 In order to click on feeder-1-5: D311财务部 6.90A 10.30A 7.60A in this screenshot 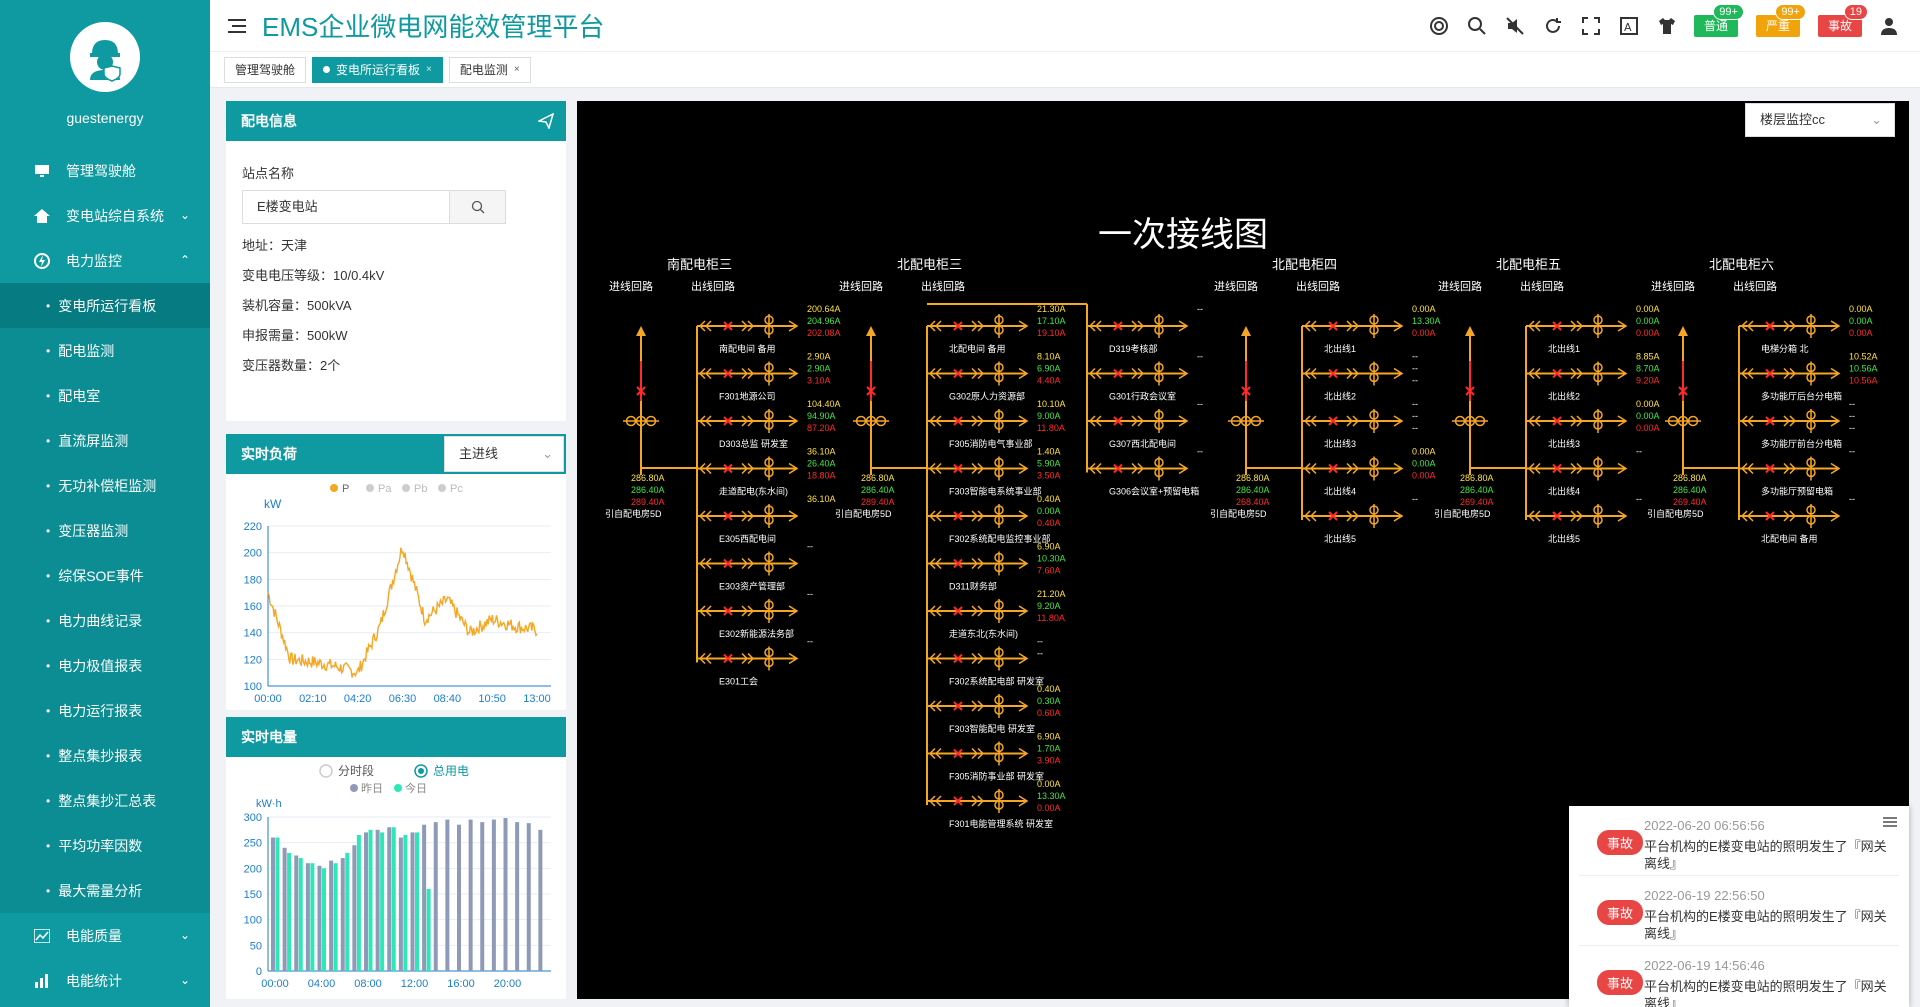, I will do `click(996, 567)`.